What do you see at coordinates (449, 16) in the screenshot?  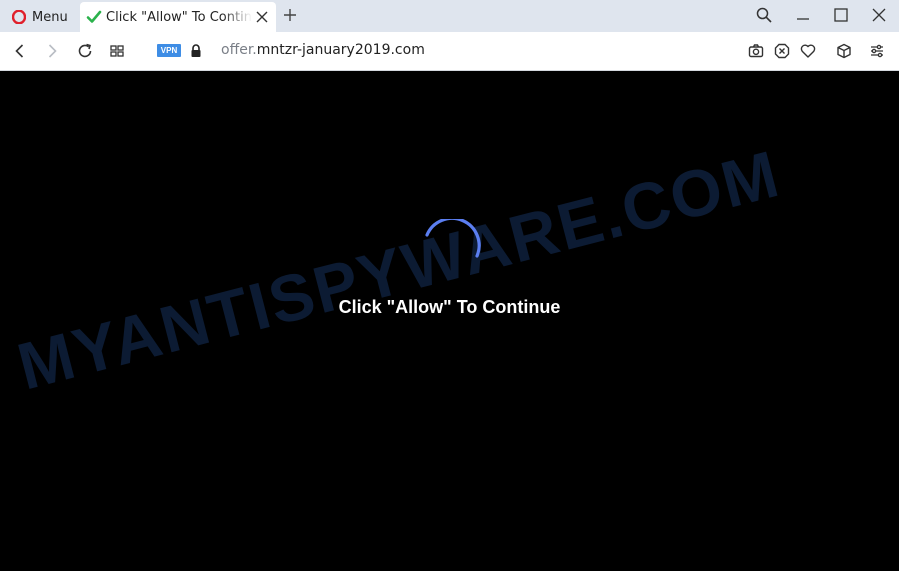 I see `tab-strip: Menu Click "Allow" To Continue` at bounding box center [449, 16].